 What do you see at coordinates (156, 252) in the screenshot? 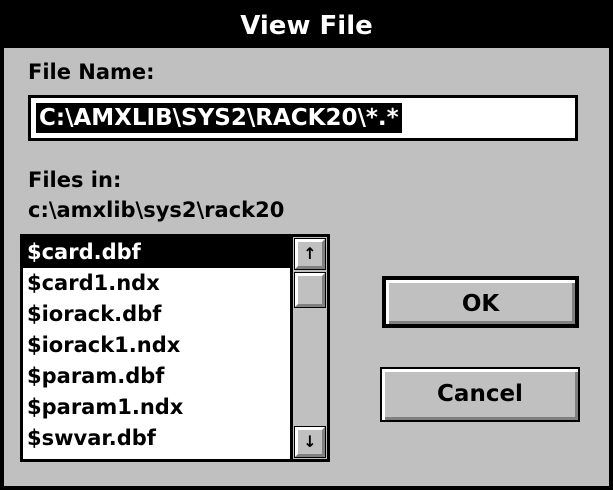
I see `list-item: $card.dbf` at bounding box center [156, 252].